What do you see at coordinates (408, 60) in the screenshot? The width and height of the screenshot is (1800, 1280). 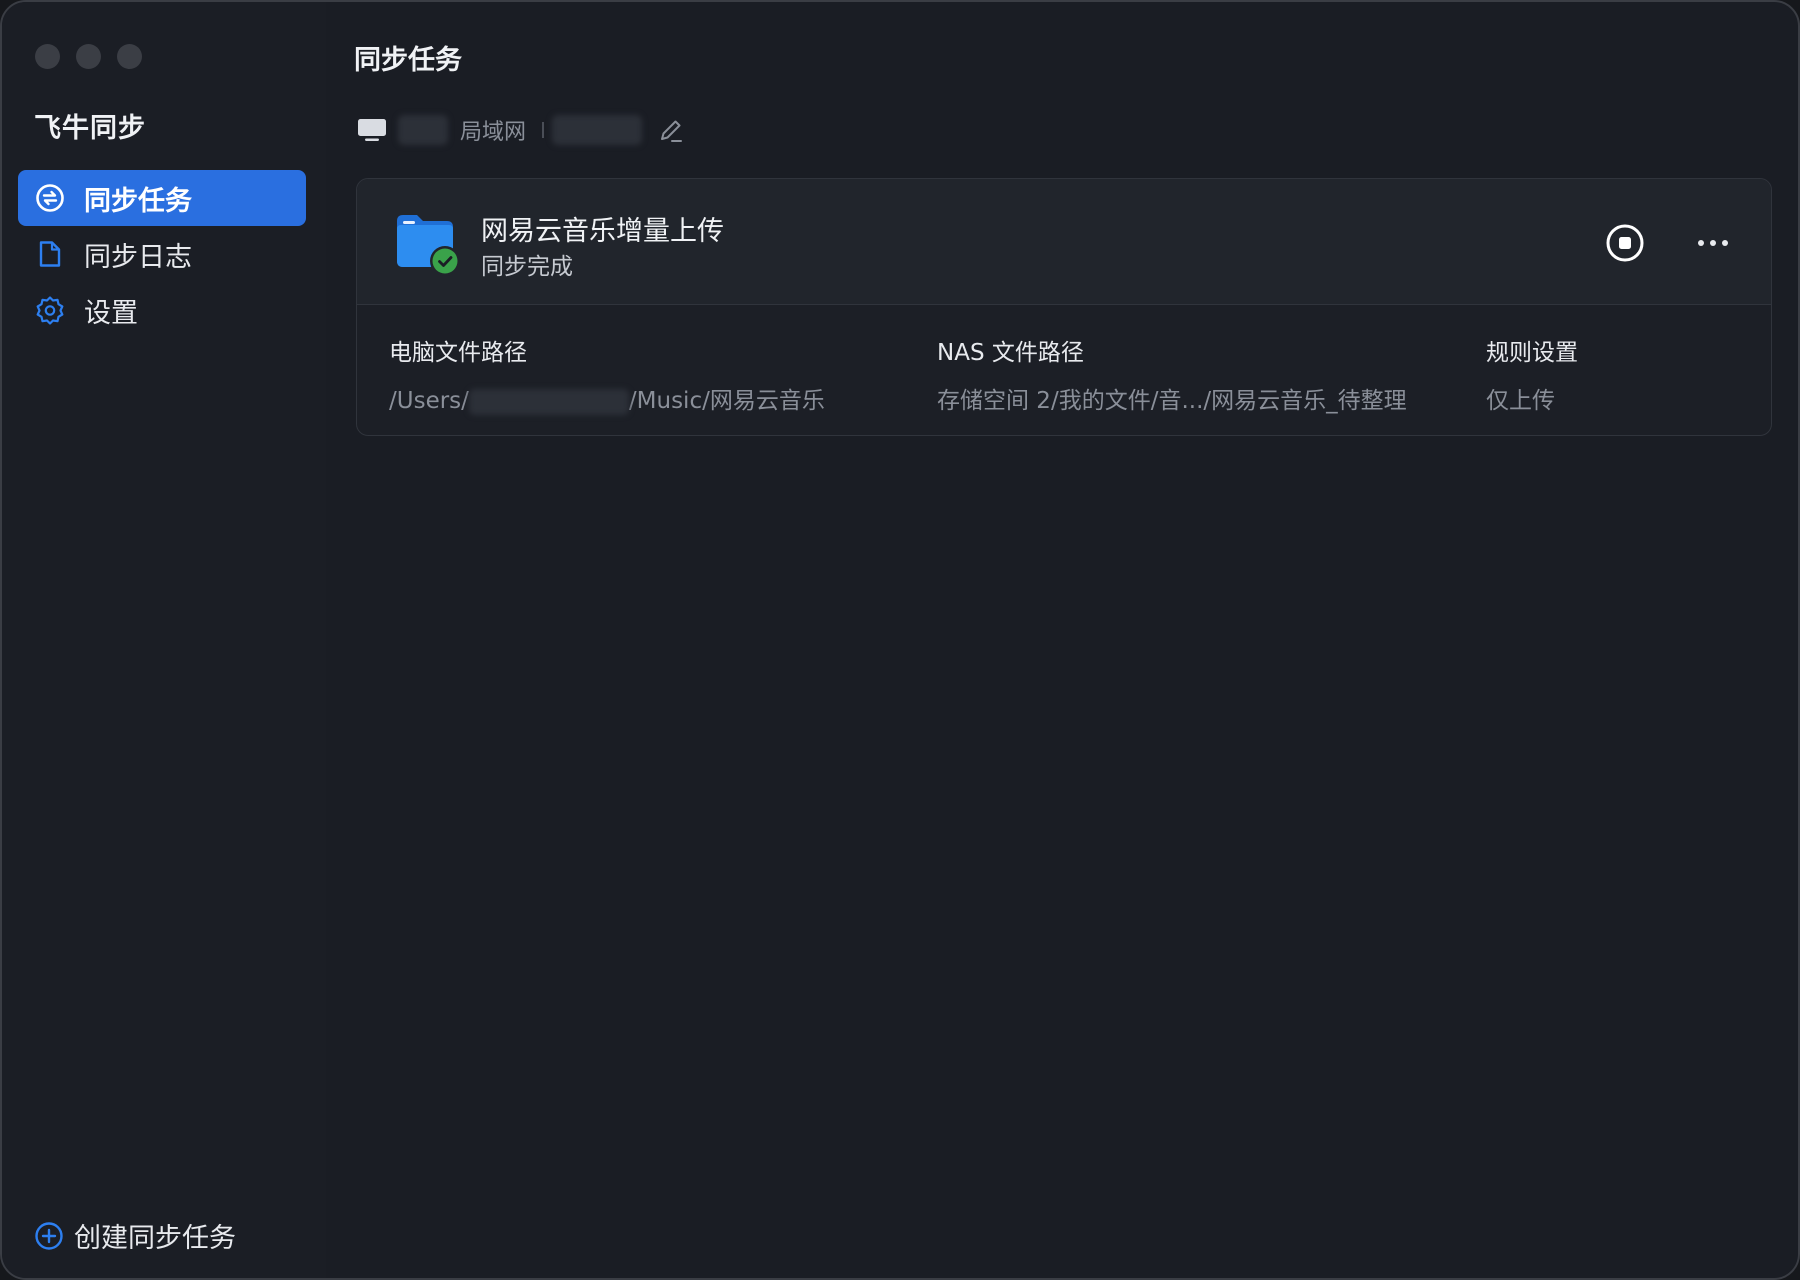 I see `page-title: 同步任务` at bounding box center [408, 60].